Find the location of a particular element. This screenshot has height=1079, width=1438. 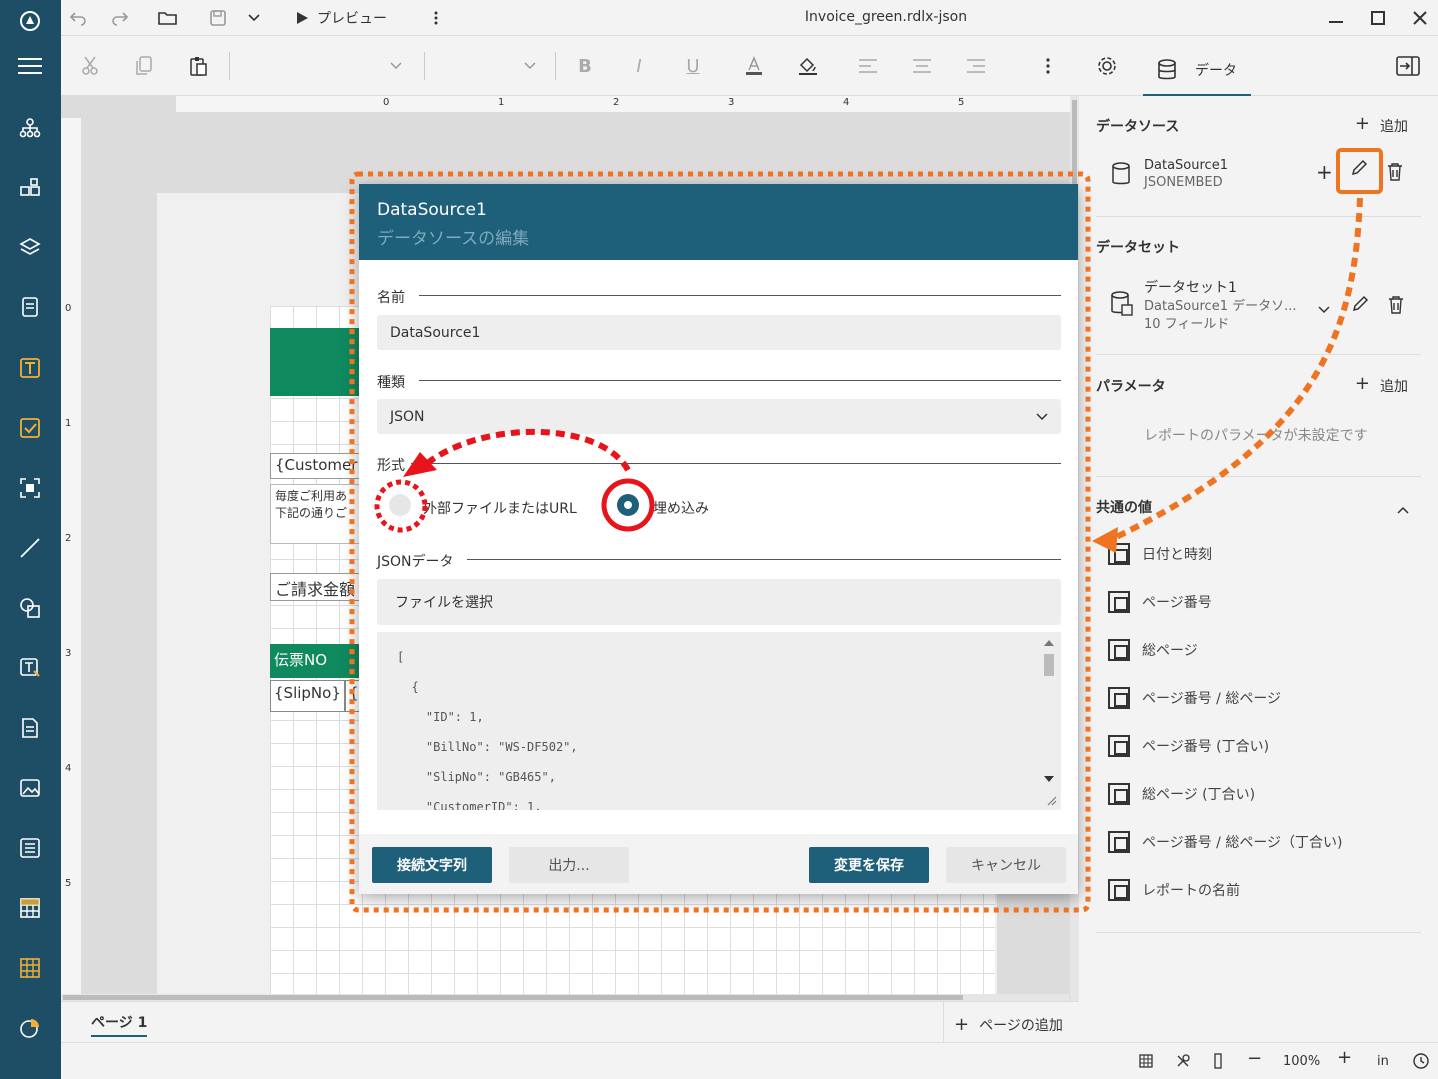

page-icon is located at coordinates (30, 307).